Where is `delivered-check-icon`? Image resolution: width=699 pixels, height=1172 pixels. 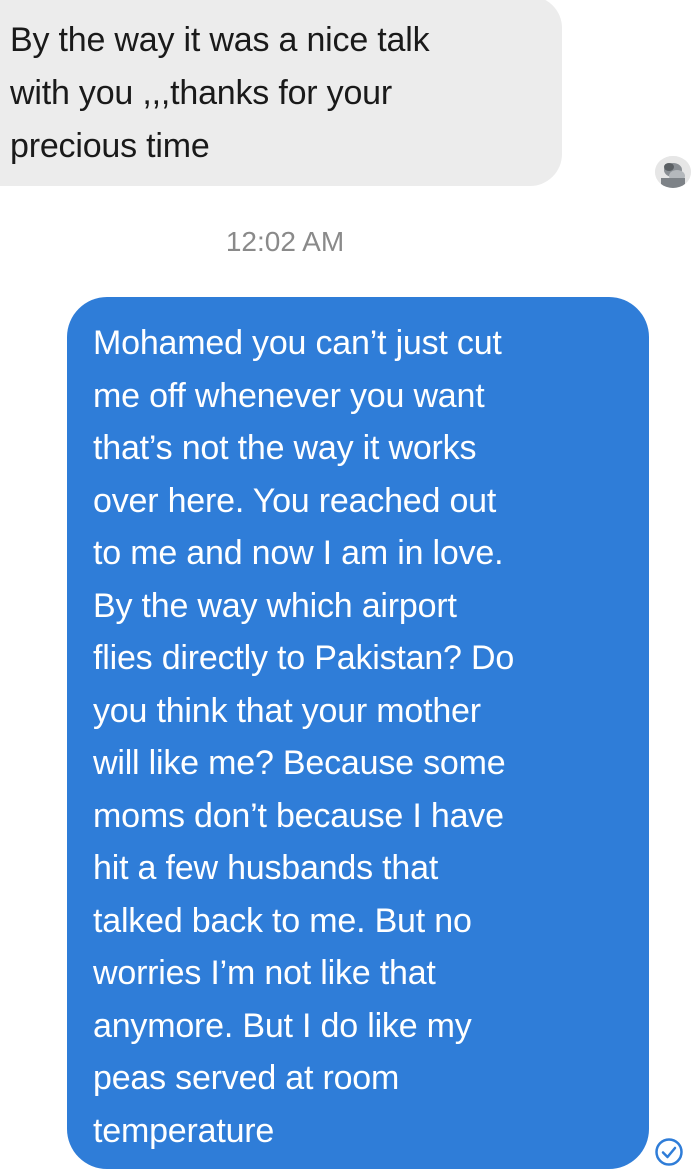 delivered-check-icon is located at coordinates (669, 1152).